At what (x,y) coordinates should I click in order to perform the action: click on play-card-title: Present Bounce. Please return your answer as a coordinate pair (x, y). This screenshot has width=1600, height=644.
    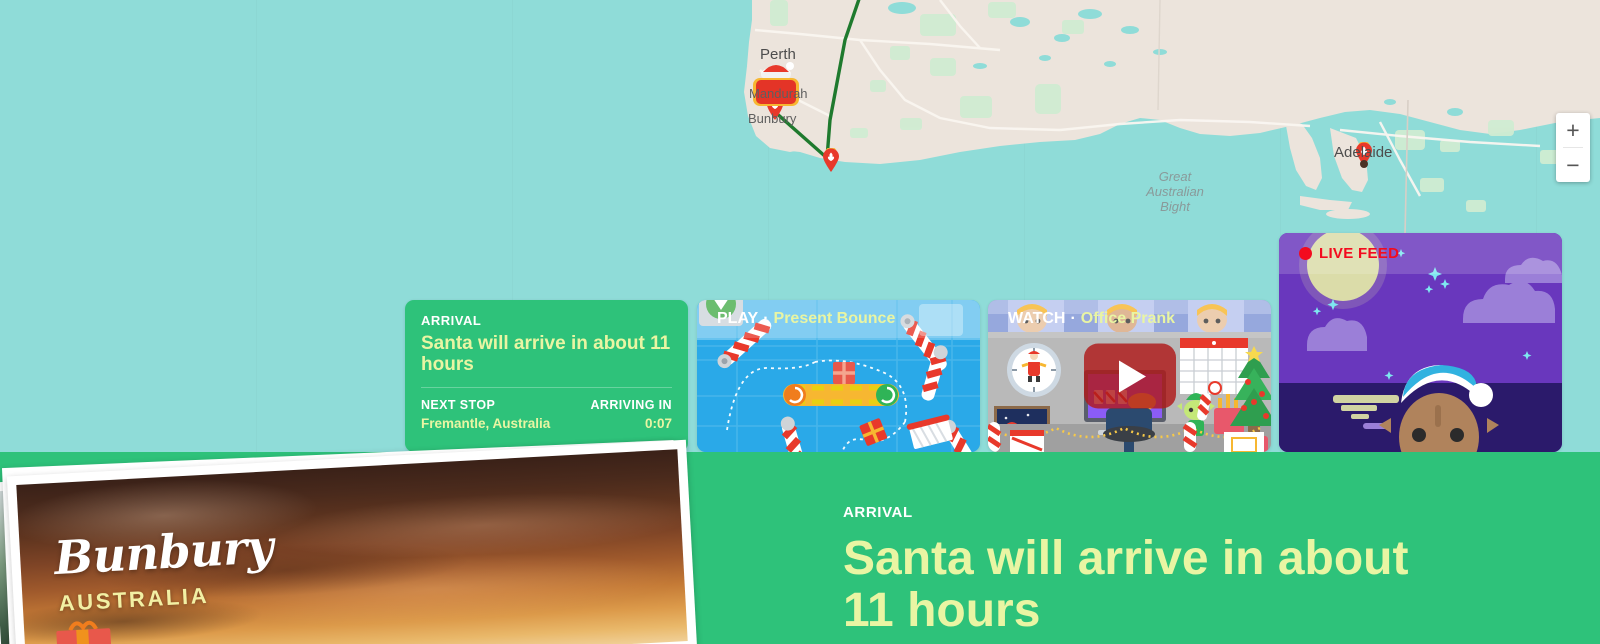
    Looking at the image, I should click on (834, 318).